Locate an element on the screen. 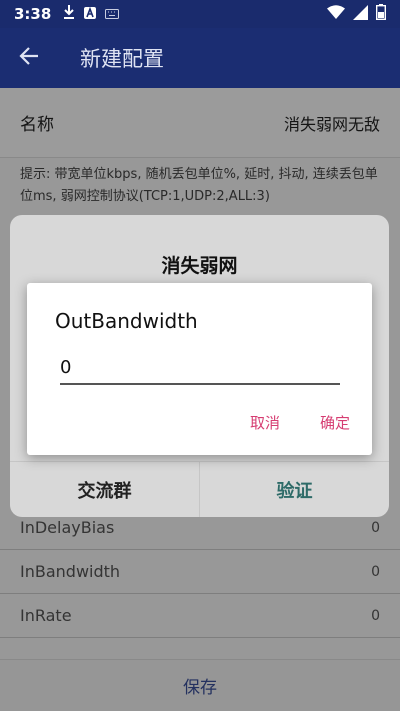 Image resolution: width=400 pixels, height=711 pixels. confirm-button: 确定 is located at coordinates (335, 422).